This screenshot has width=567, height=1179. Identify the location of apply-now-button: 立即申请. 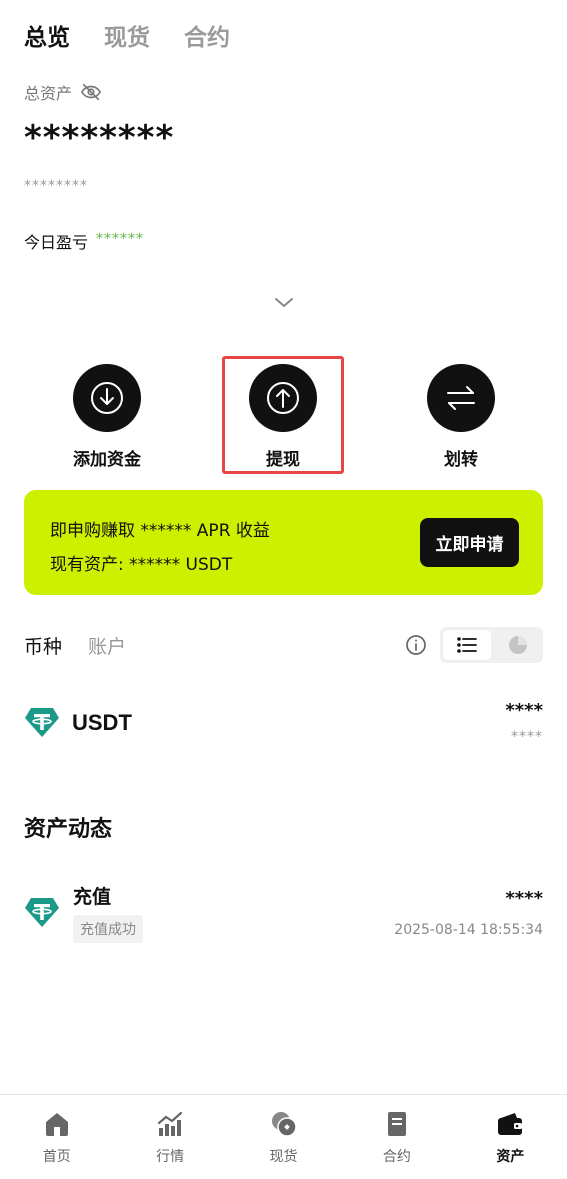
(469, 542).